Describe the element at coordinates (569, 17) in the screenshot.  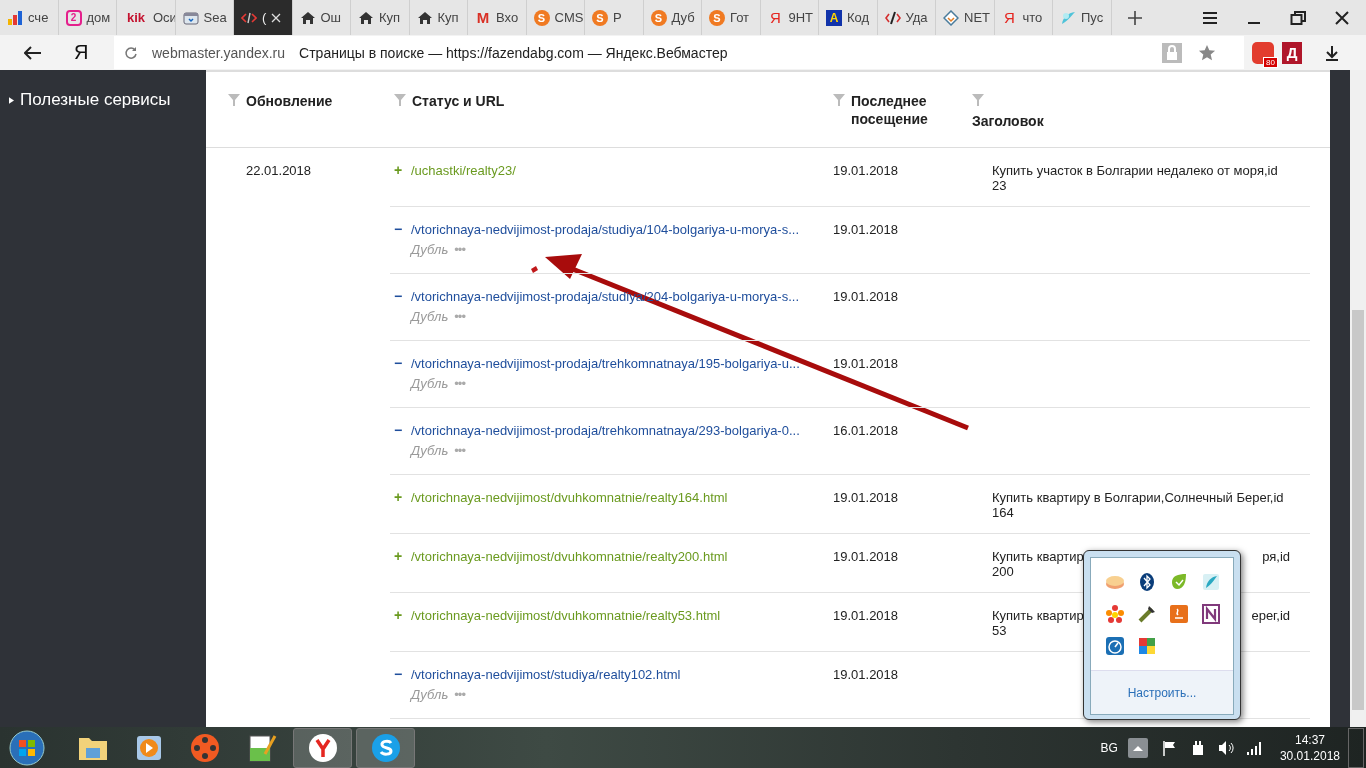
I see `tab-title: CMS` at that location.